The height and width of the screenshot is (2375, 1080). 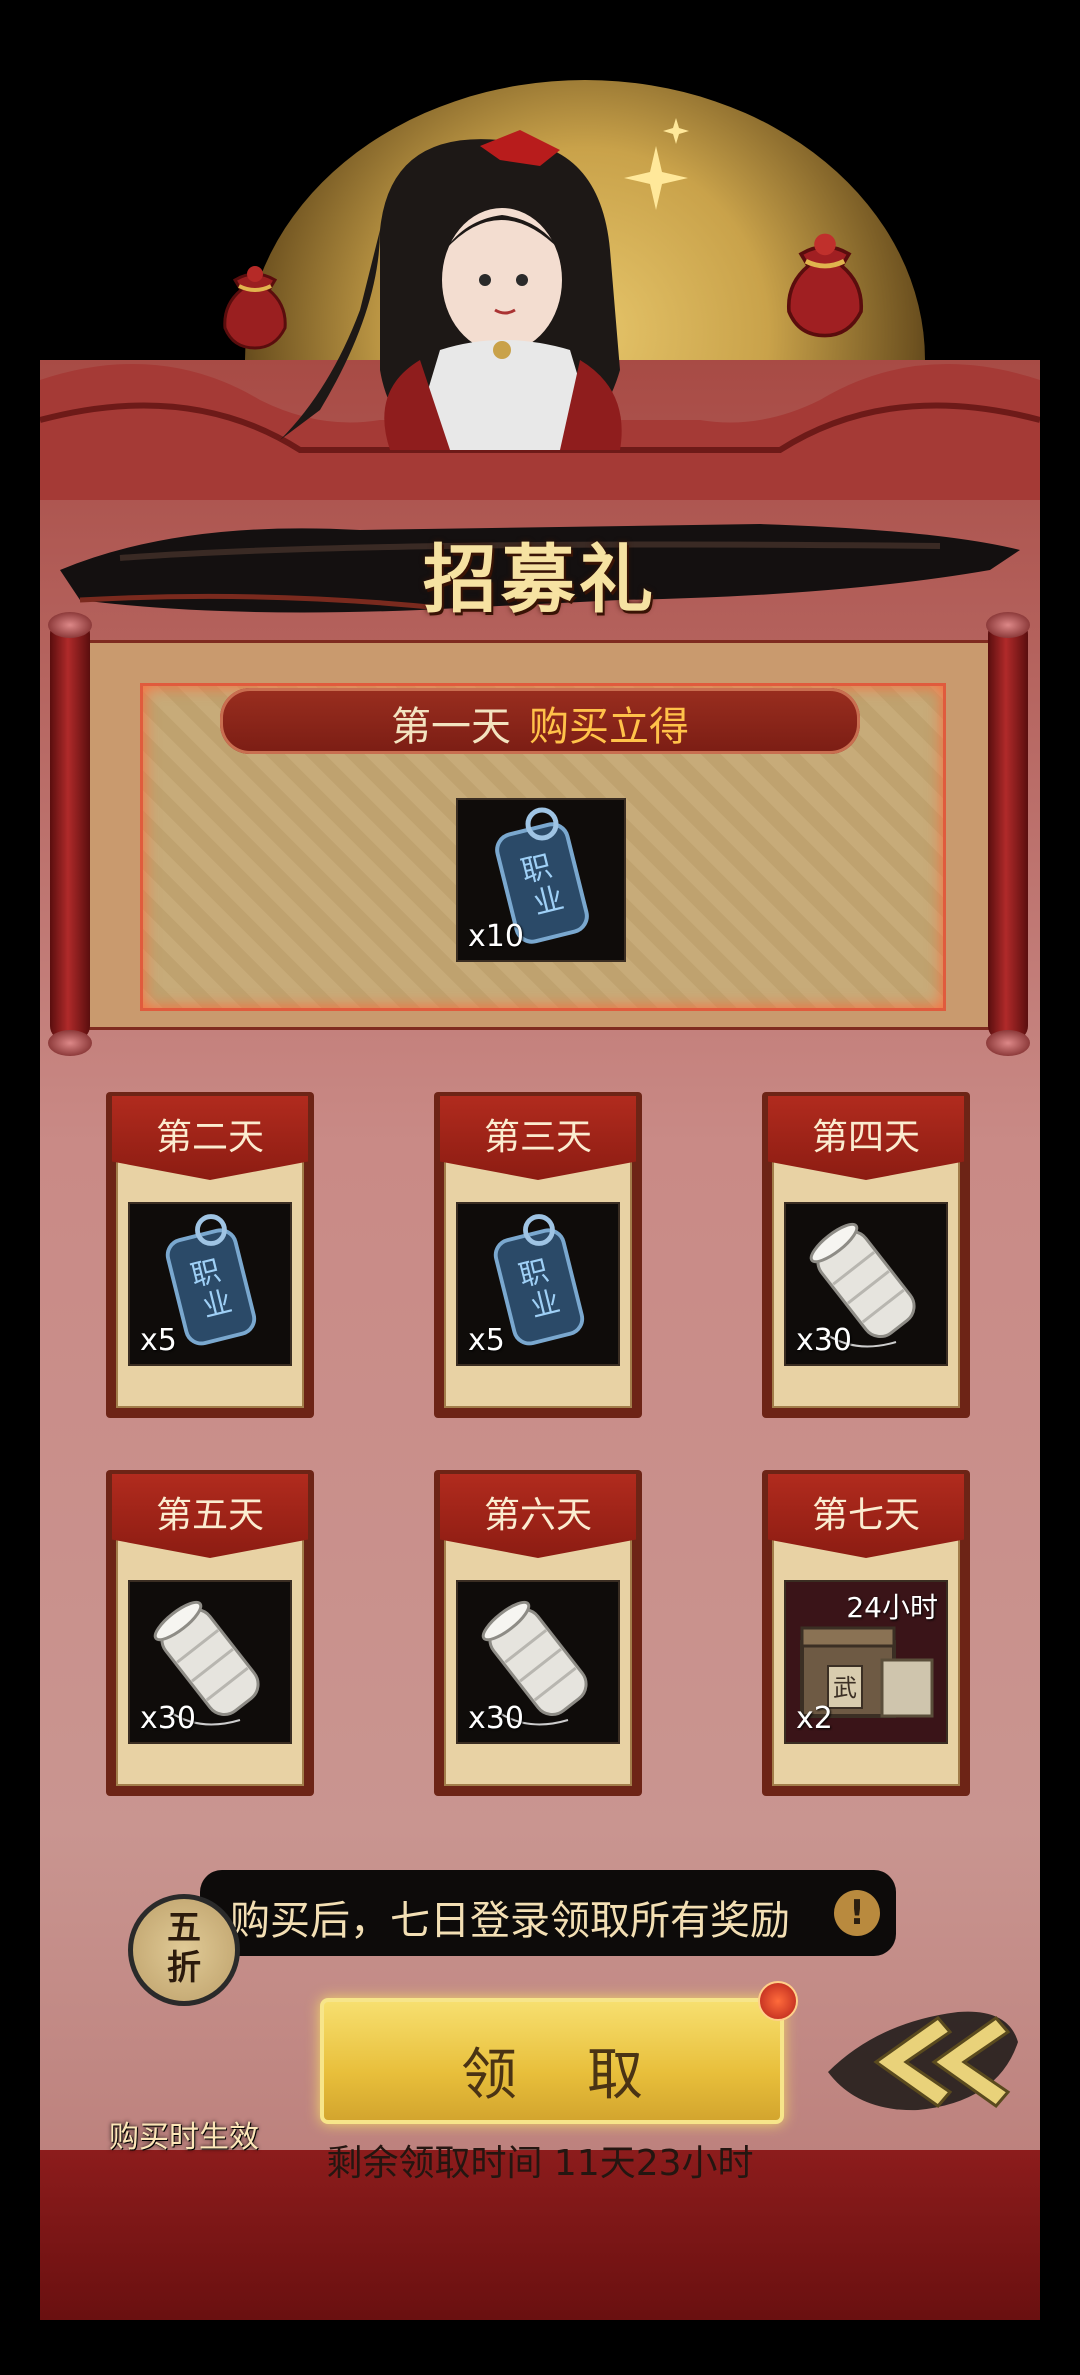 I want to click on day1-label: 第一天, so click(x=451, y=727).